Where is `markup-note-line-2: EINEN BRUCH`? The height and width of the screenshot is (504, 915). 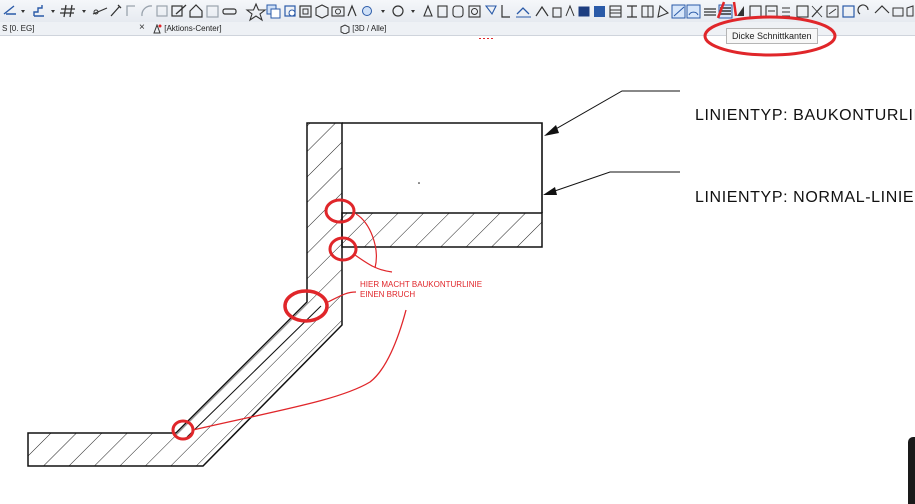
markup-note-line-2: EINEN BRUCH is located at coordinates (388, 294).